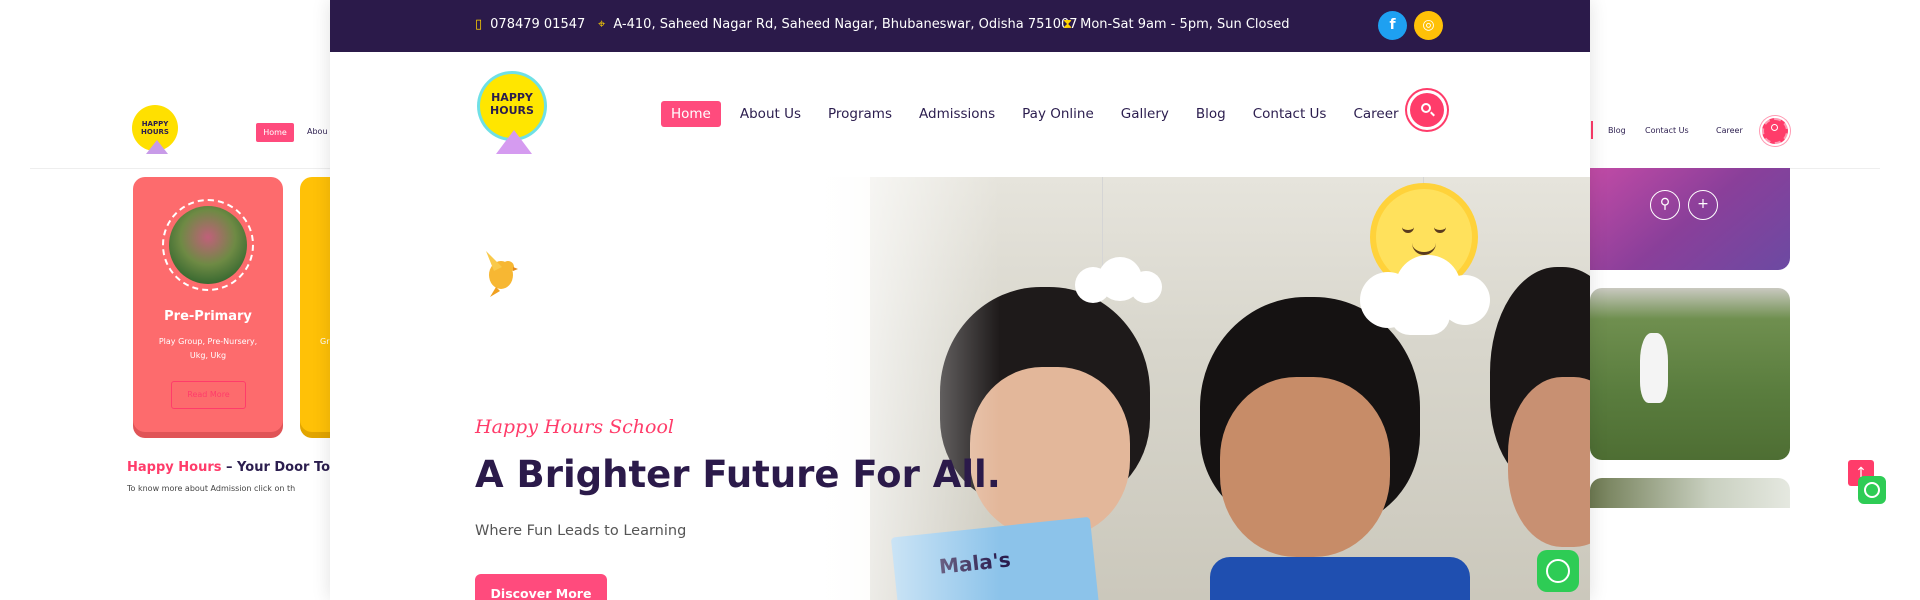 This screenshot has width=1920, height=600. I want to click on bg-logo-line1: HAPPY, so click(155, 124).